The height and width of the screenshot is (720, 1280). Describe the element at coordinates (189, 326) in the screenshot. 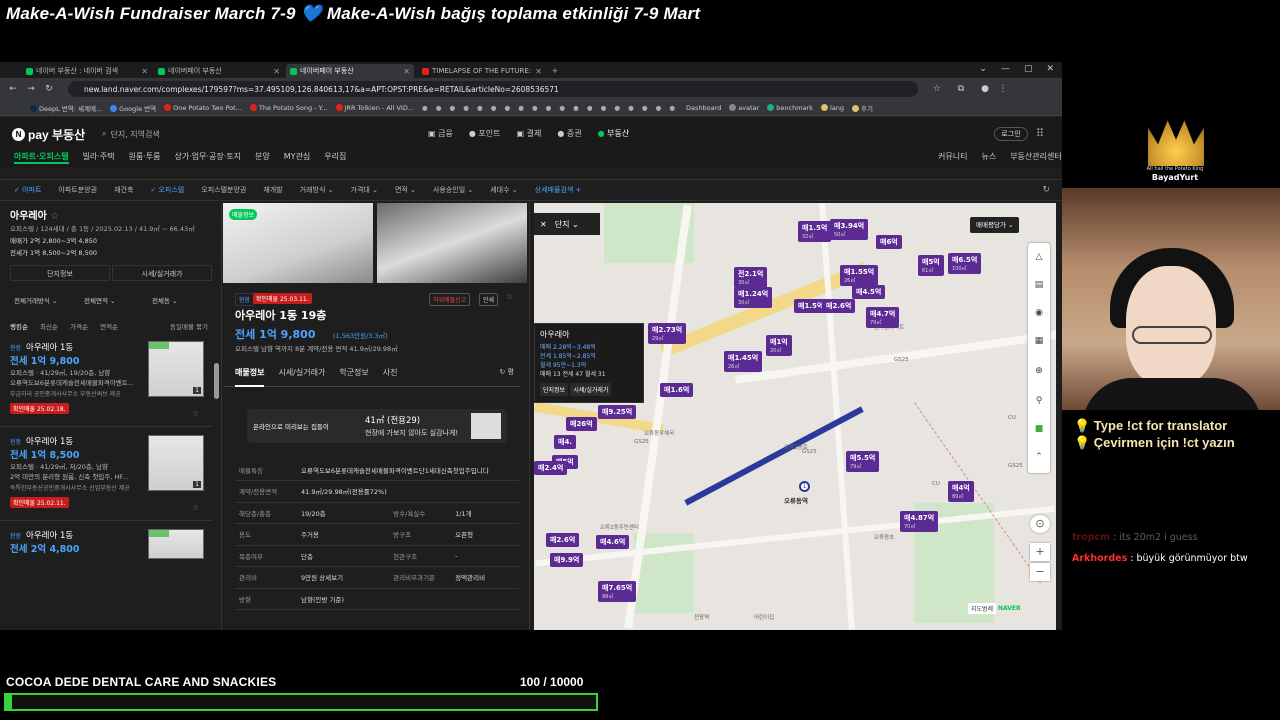

I see `group-same-toggle: 동일매물 묶기` at that location.